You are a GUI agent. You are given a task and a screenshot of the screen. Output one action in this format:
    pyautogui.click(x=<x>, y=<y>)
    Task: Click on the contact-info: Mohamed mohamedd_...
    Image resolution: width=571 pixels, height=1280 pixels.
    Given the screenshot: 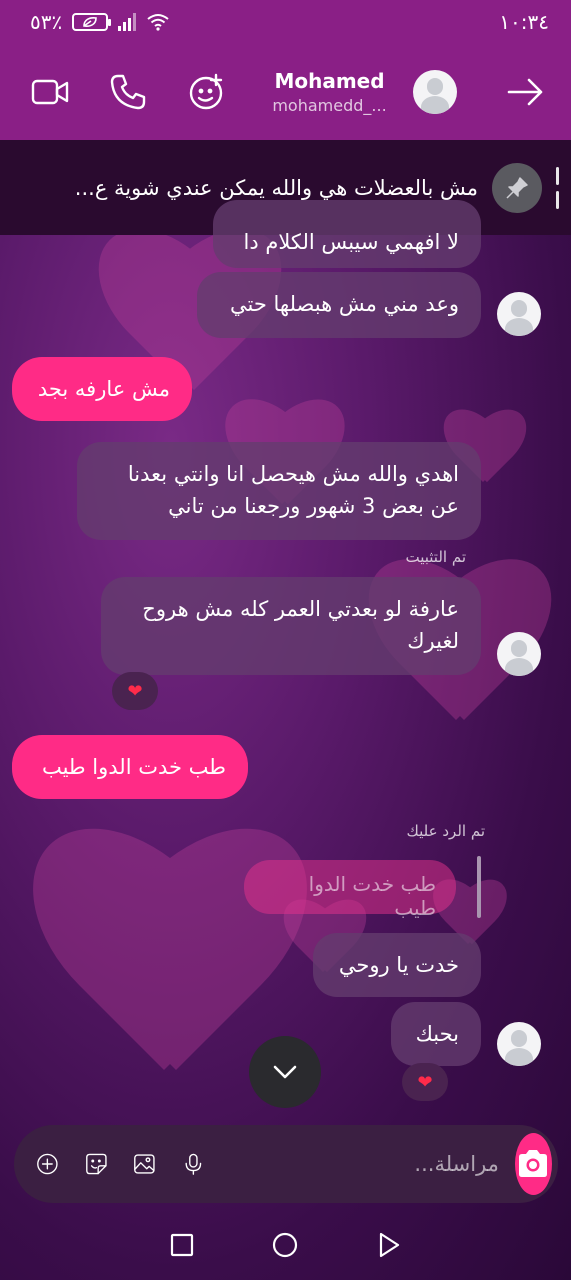 What is the action you would take?
    pyautogui.click(x=329, y=92)
    